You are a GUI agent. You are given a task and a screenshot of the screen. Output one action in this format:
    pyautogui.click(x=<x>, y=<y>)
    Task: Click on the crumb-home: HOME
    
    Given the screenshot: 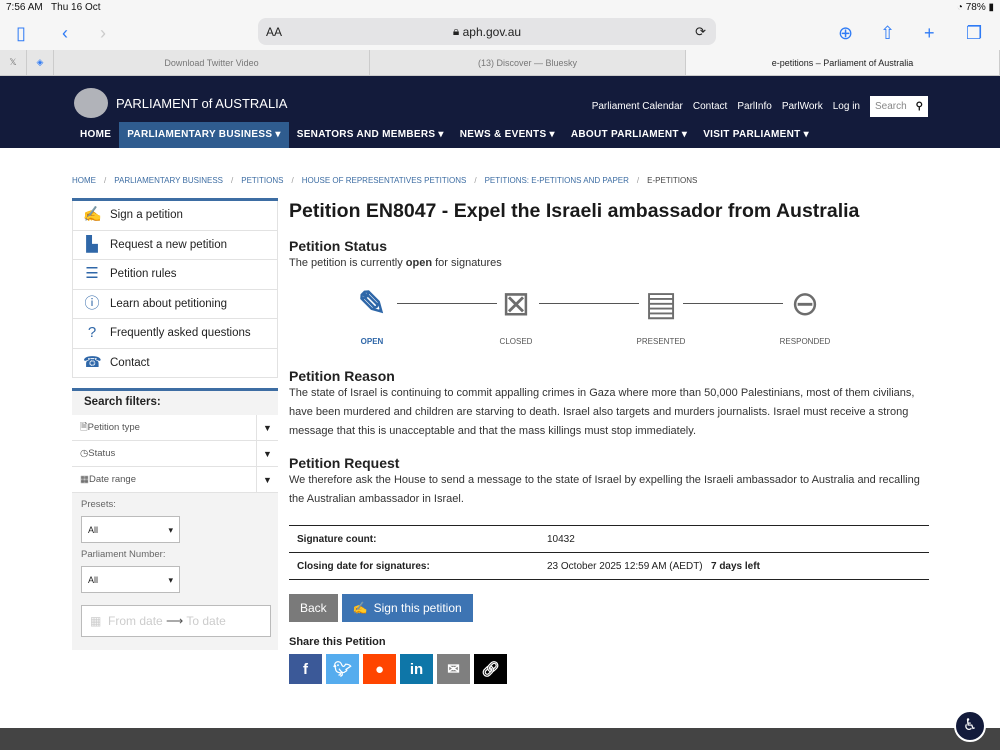 What is the action you would take?
    pyautogui.click(x=84, y=180)
    